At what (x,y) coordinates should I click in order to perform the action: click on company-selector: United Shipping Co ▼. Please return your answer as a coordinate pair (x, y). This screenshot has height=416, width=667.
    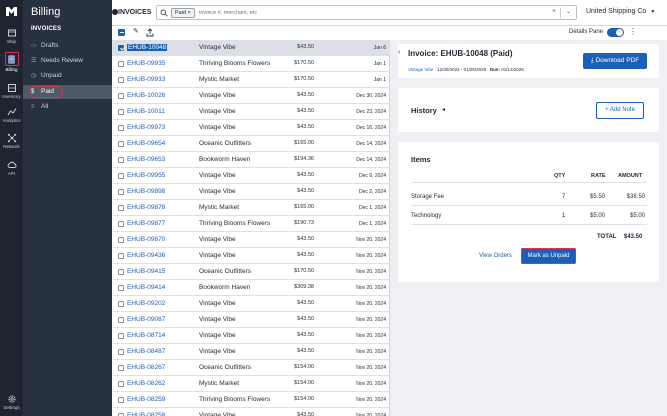
    Looking at the image, I should click on (620, 11).